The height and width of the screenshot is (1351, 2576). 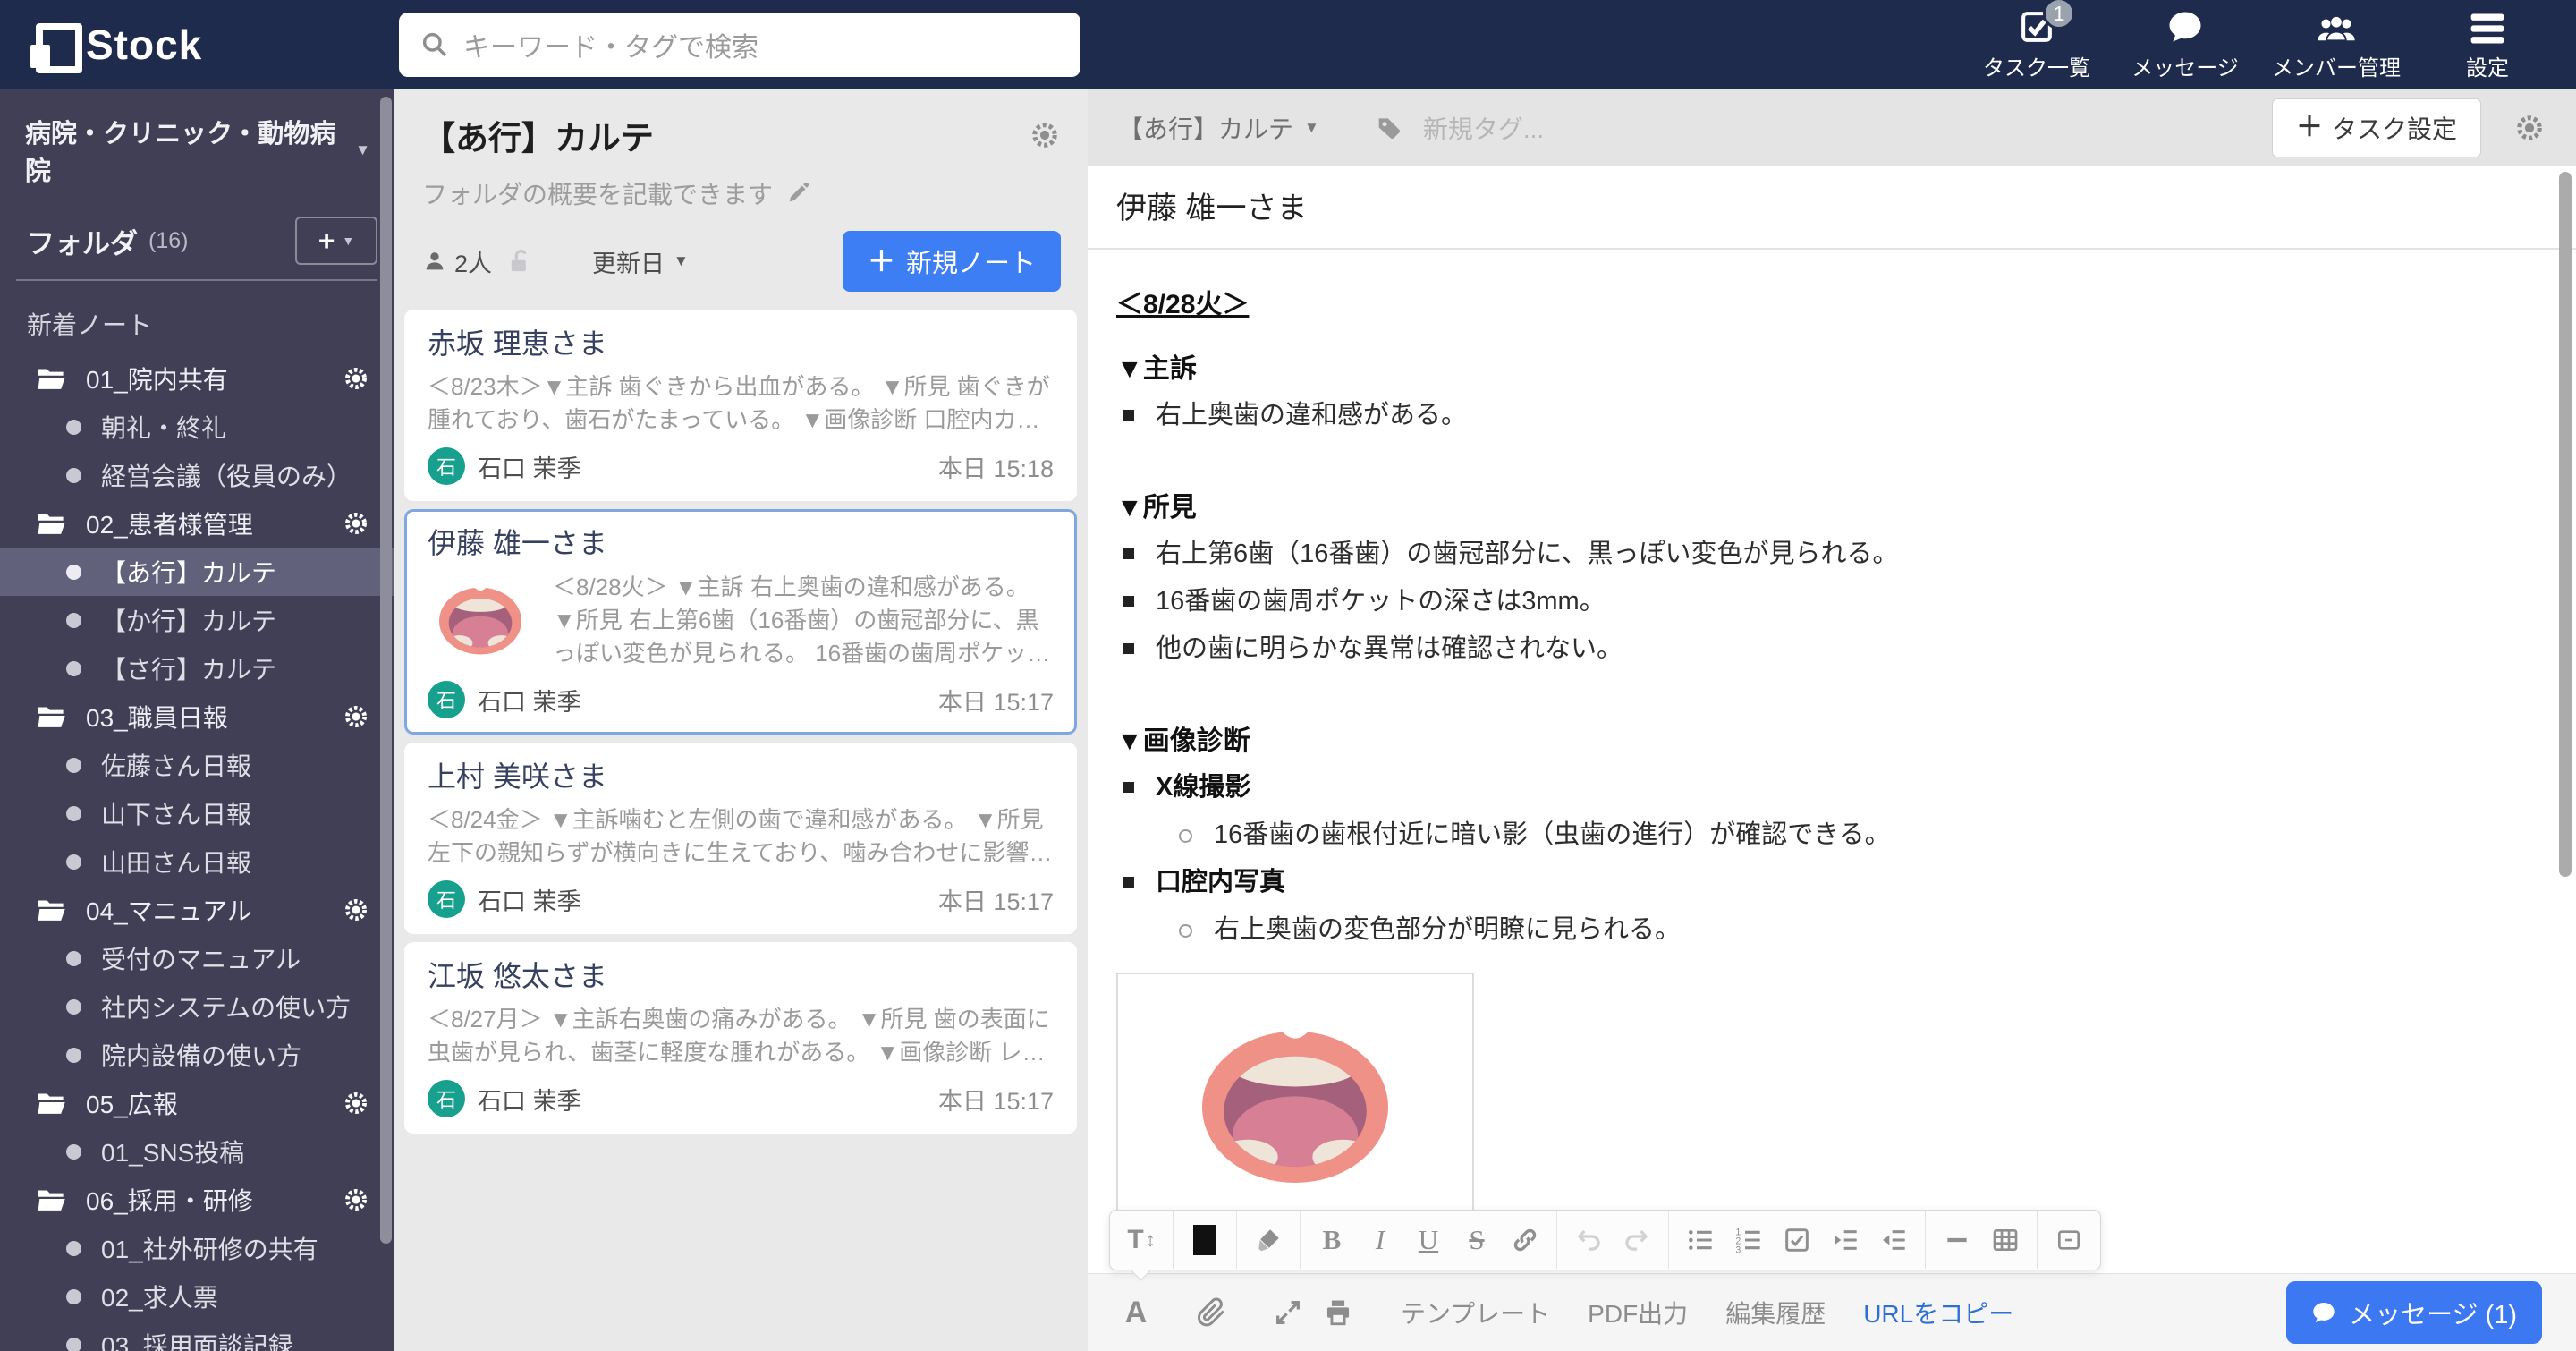 I want to click on indent-icon, so click(x=1845, y=1240).